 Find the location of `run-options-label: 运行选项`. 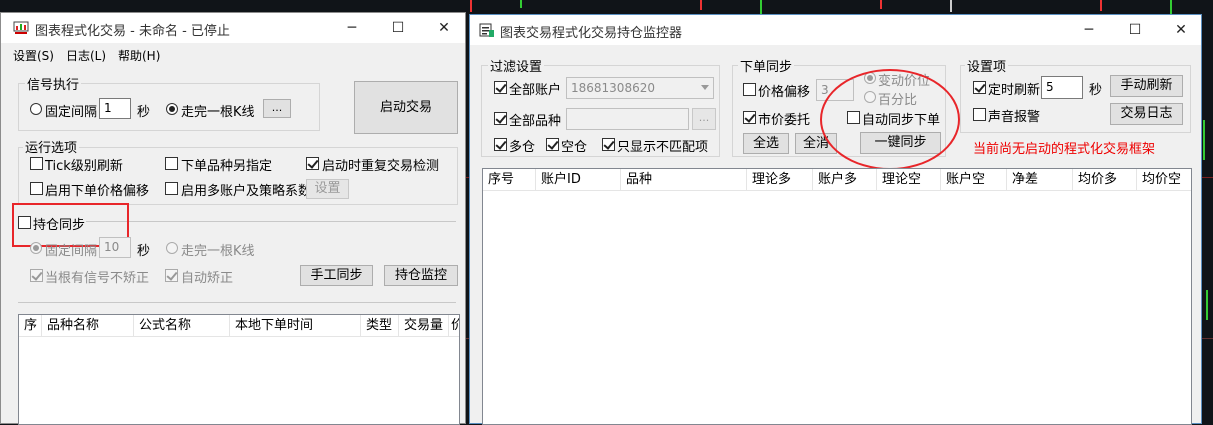

run-options-label: 运行选项 is located at coordinates (51, 146).